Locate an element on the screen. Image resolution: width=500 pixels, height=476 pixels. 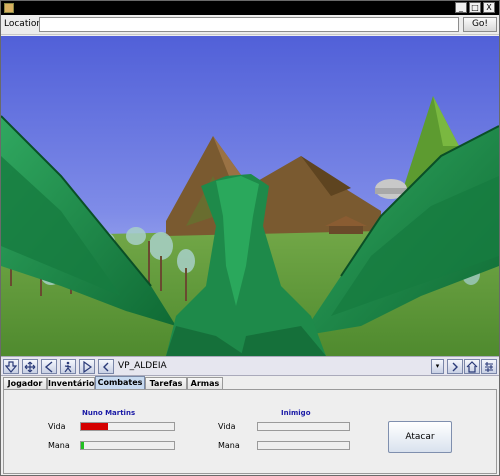
prev-viewpoint-icon is located at coordinates (106, 366).